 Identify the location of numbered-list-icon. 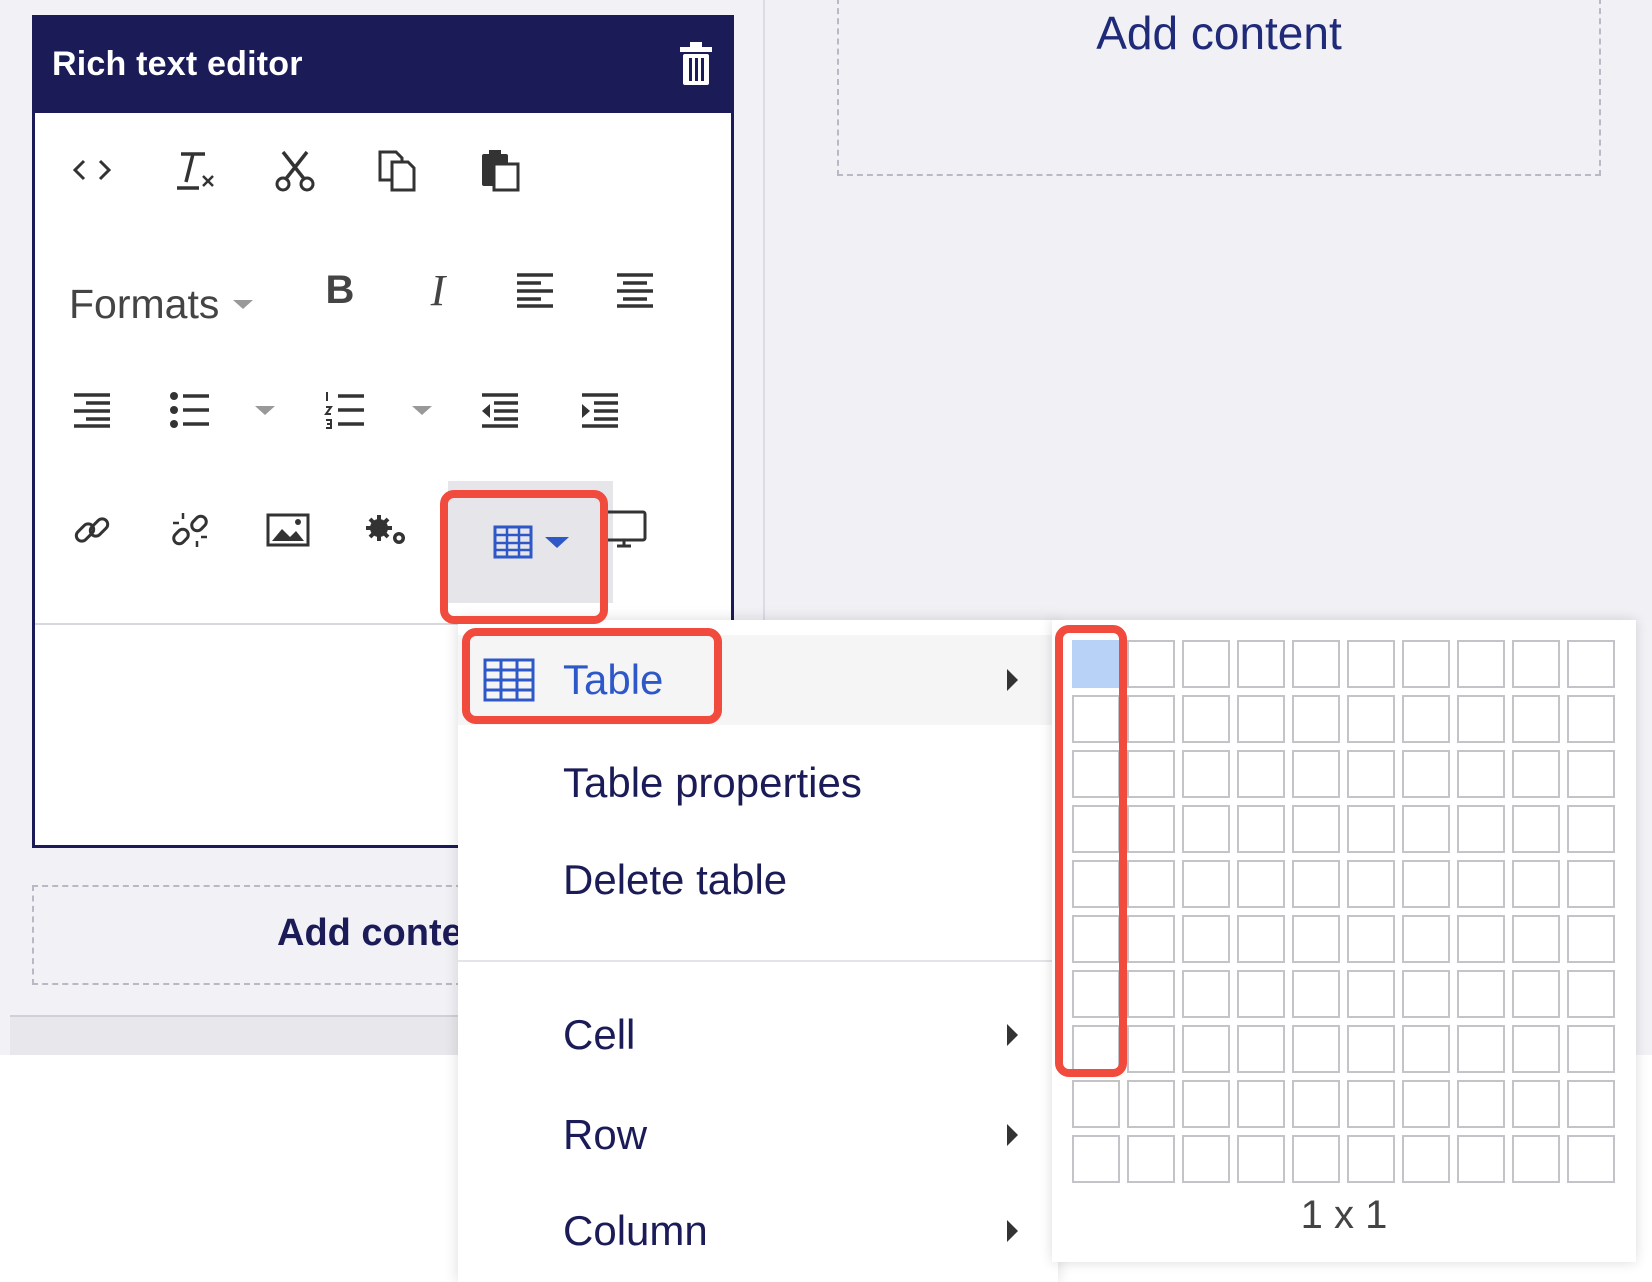
(345, 410).